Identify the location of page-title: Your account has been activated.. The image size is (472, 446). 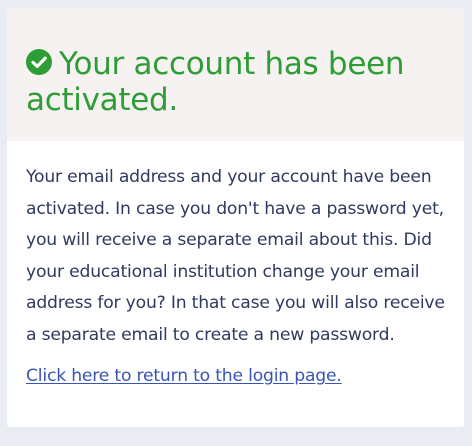
(235, 82).